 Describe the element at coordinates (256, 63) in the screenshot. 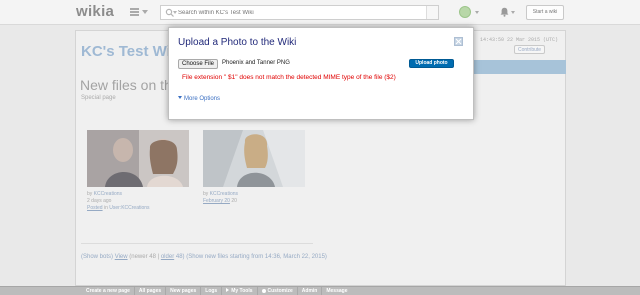

I see `selected-file-name: Phoenix and Tanner PNG` at that location.